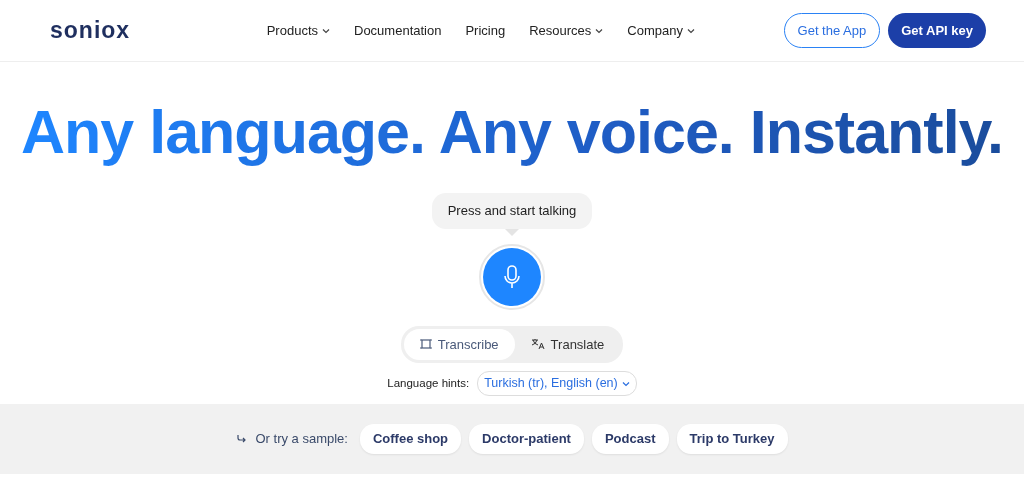  Describe the element at coordinates (732, 439) in the screenshot. I see `sample-chip: Trip to Turkey` at that location.